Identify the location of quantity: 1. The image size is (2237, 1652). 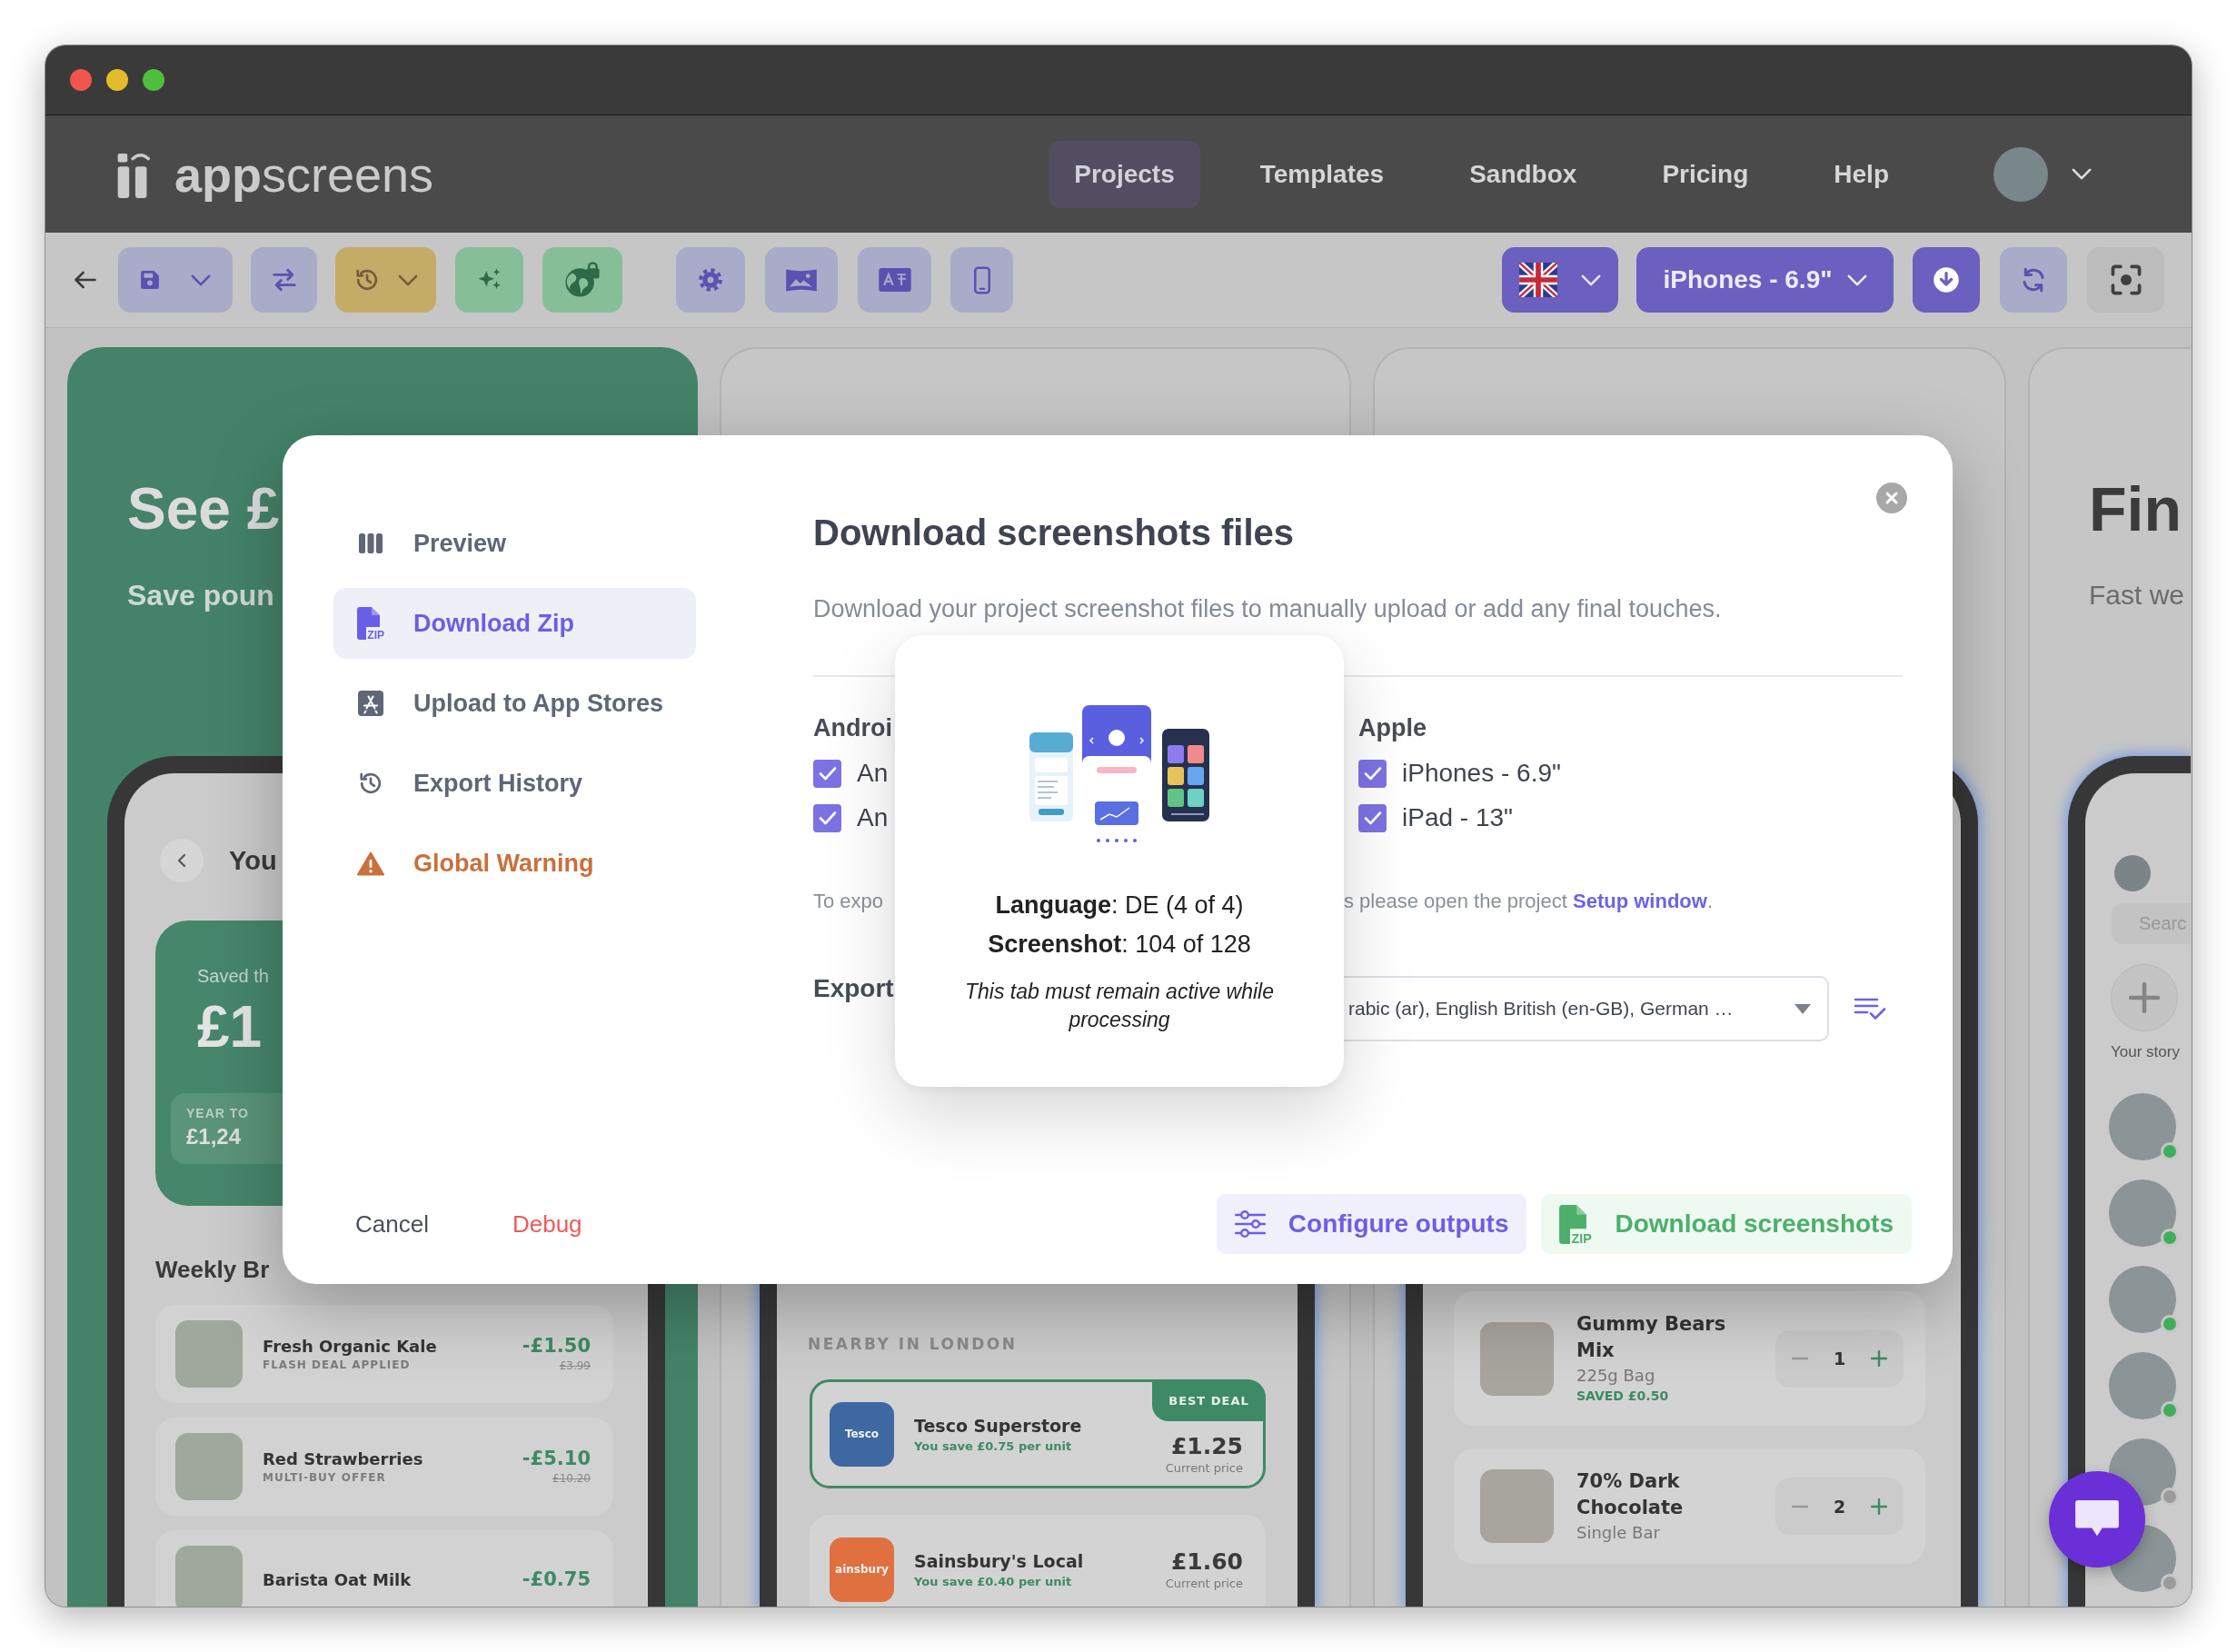
(1840, 1358).